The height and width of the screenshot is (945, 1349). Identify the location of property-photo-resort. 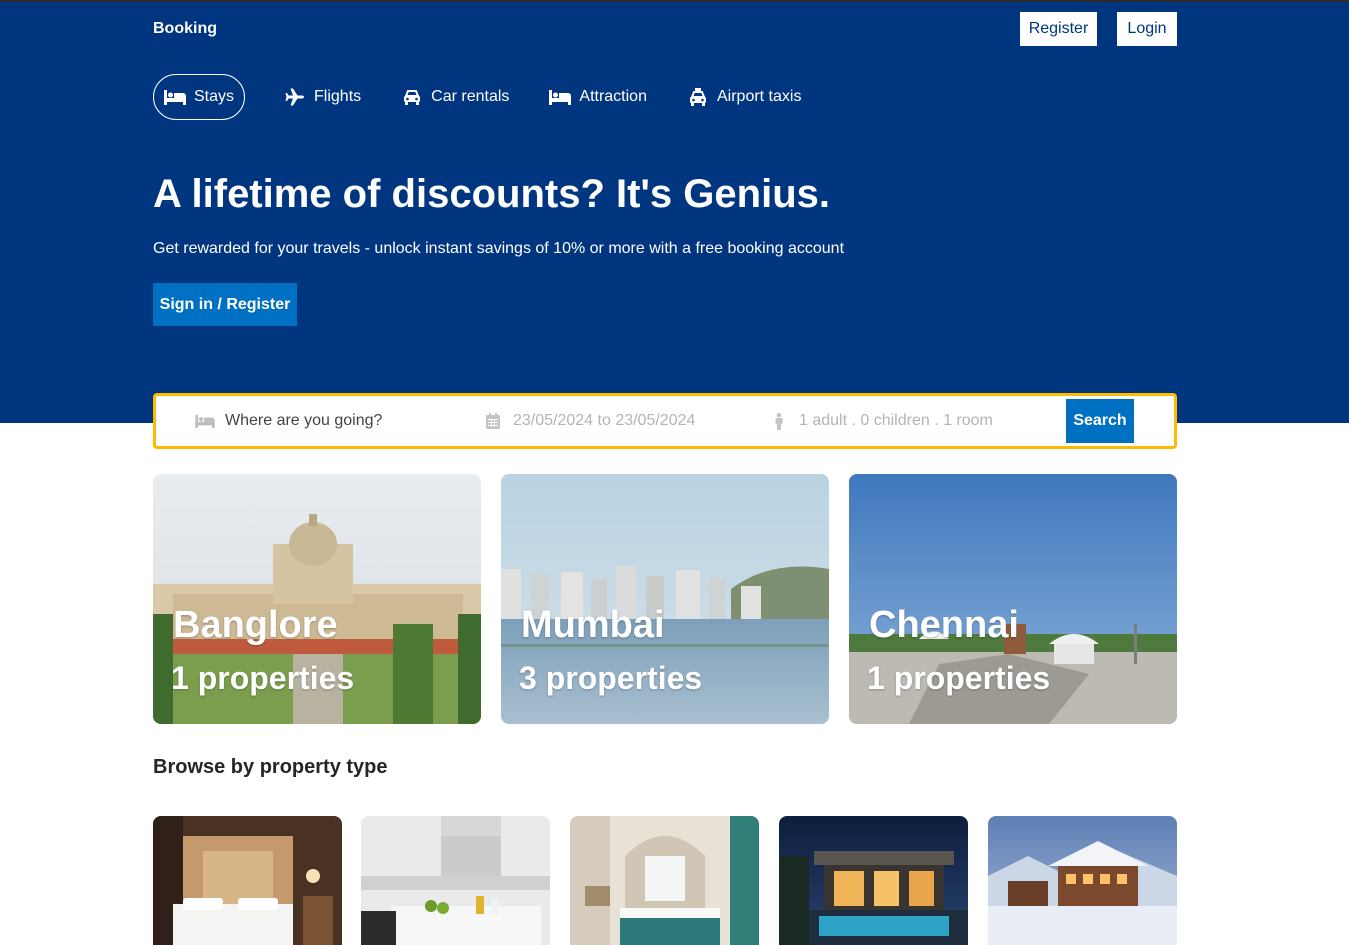
(664, 880).